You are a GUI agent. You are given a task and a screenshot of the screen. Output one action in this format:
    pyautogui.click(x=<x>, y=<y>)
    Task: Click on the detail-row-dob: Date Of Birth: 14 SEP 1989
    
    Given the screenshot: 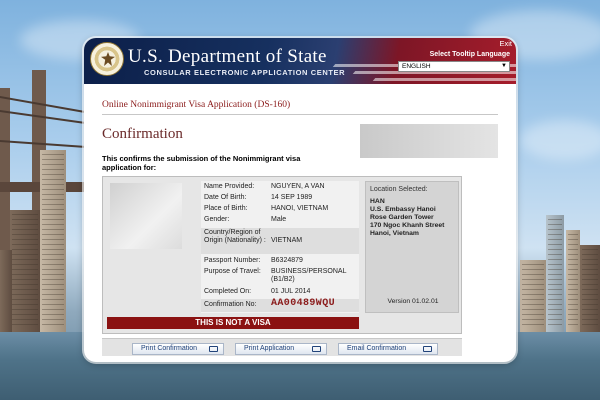 What is the action you would take?
    pyautogui.click(x=258, y=197)
    